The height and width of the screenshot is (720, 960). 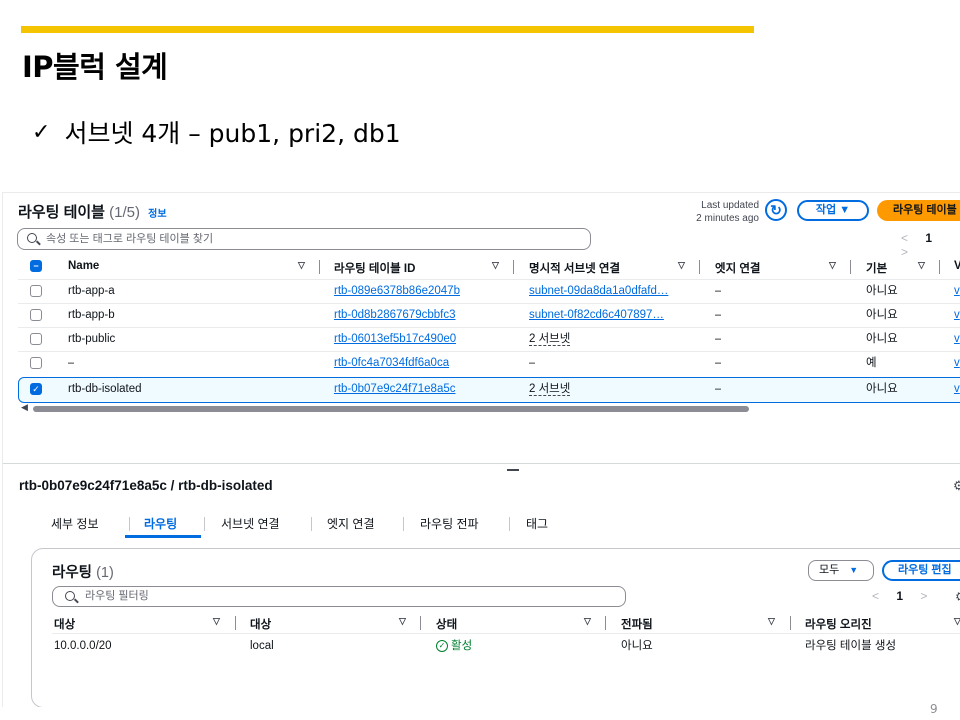 What do you see at coordinates (339, 596) in the screenshot?
I see `route-filter-input: 라우팅 필터링` at bounding box center [339, 596].